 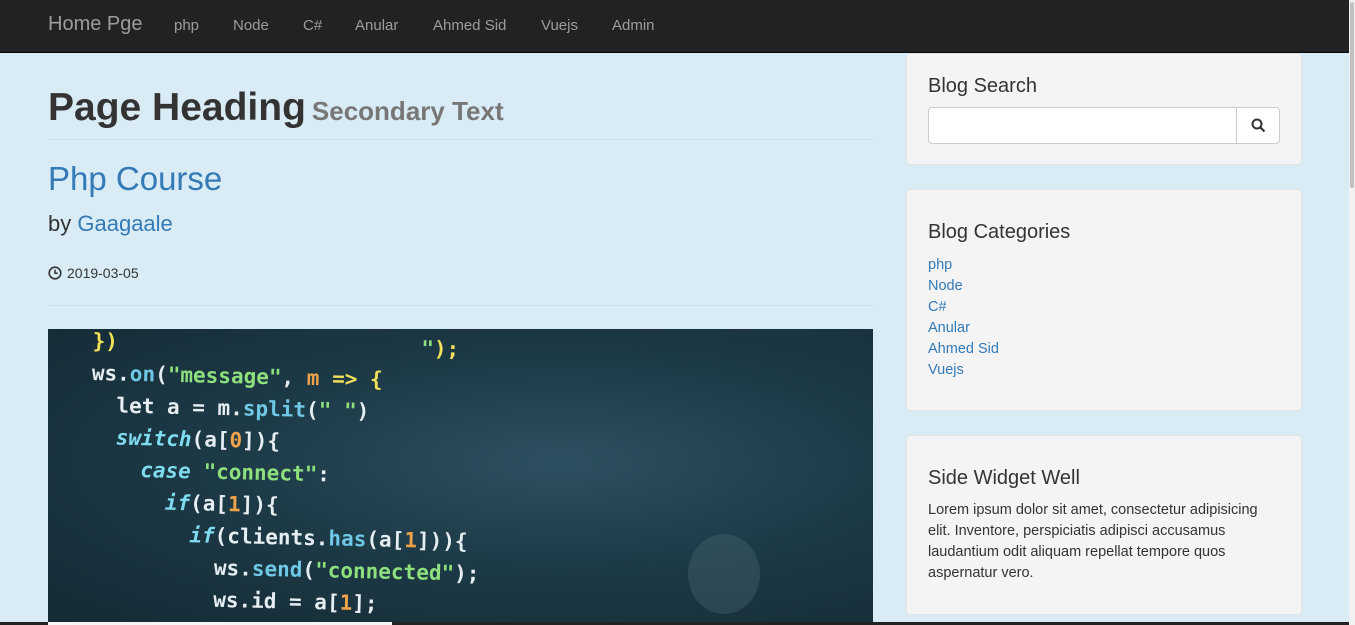 What do you see at coordinates (124, 223) in the screenshot?
I see `post-author-link: Gaagaale` at bounding box center [124, 223].